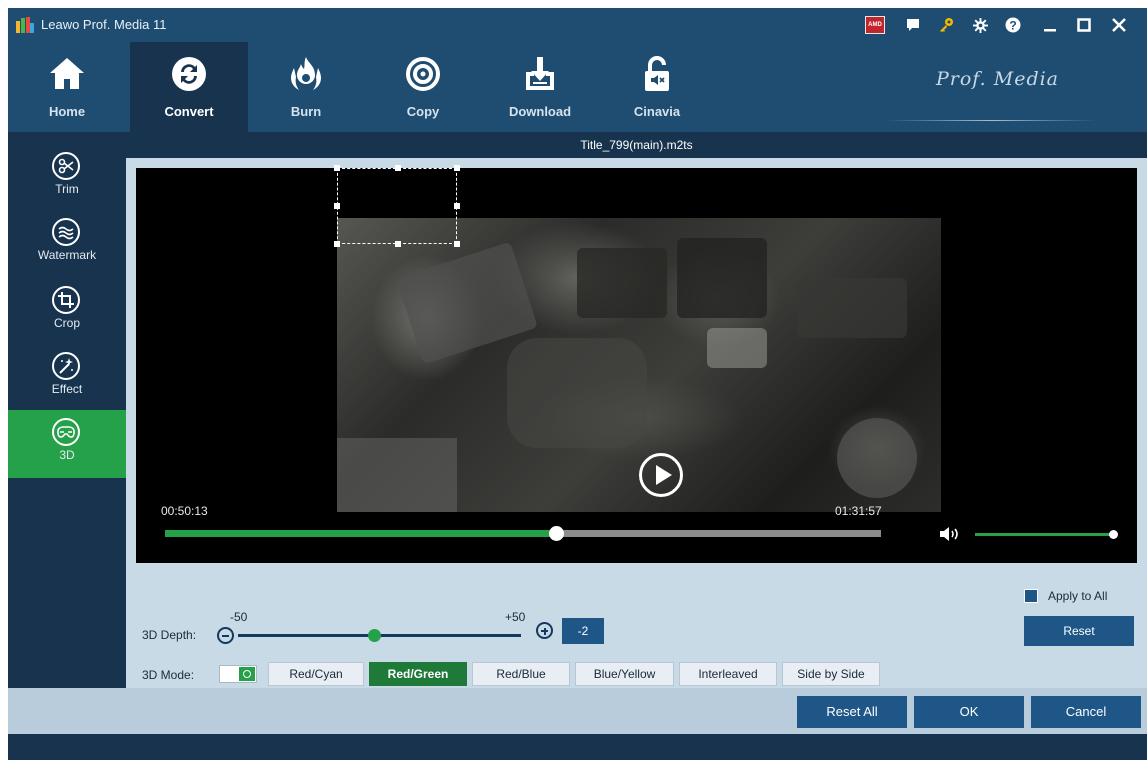 The image size is (1147, 760). What do you see at coordinates (360, 533) in the screenshot?
I see `progress-fill` at bounding box center [360, 533].